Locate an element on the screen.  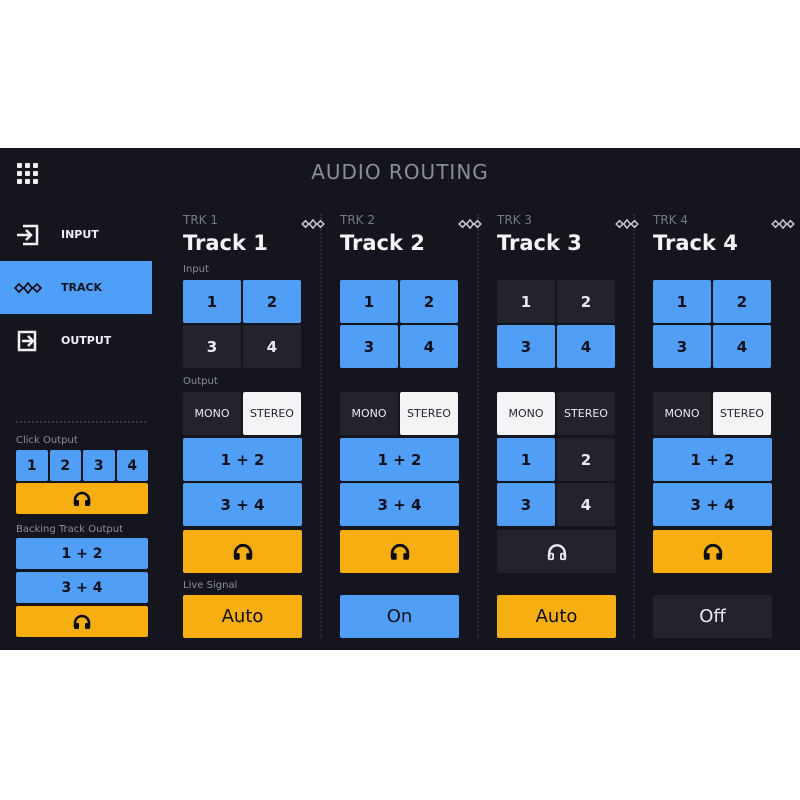
sidebar-item-label: TRACK is located at coordinates (82, 287).